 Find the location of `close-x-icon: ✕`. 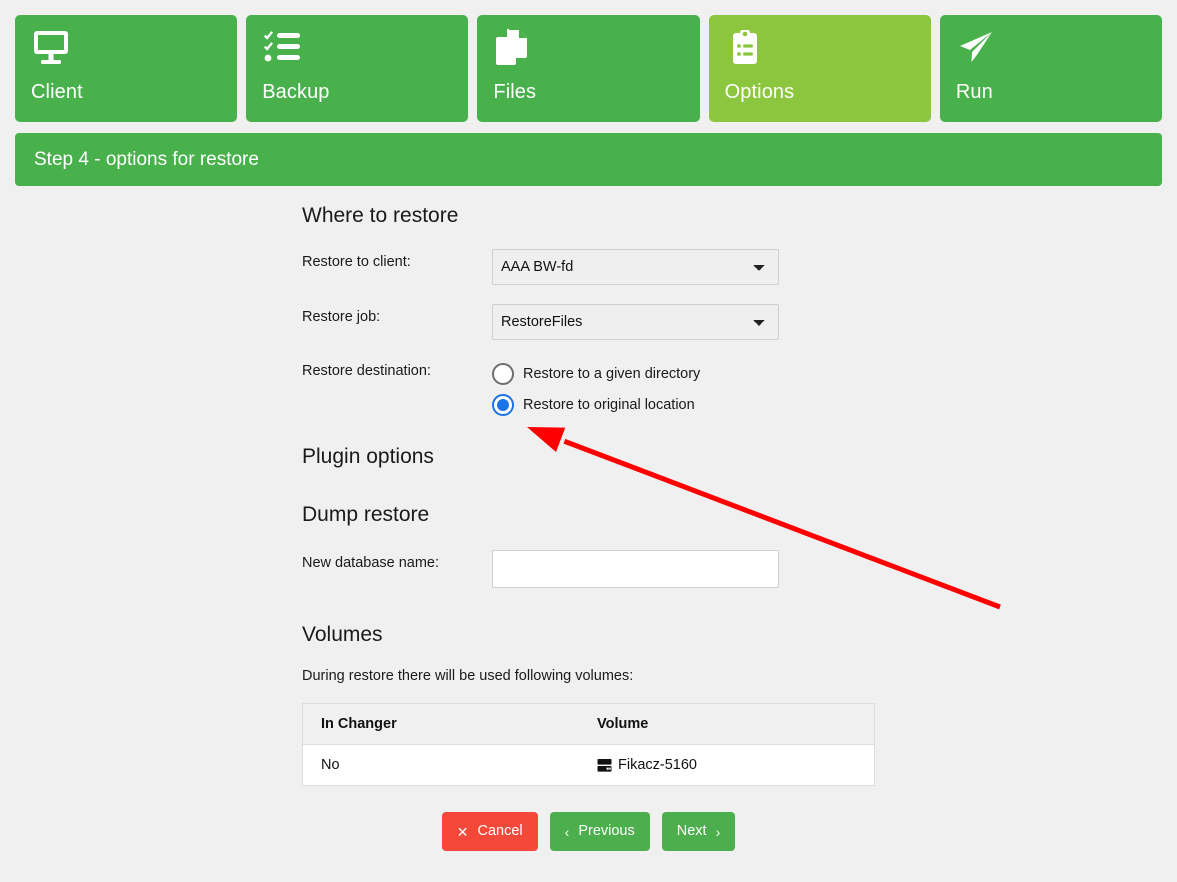

close-x-icon: ✕ is located at coordinates (462, 831).